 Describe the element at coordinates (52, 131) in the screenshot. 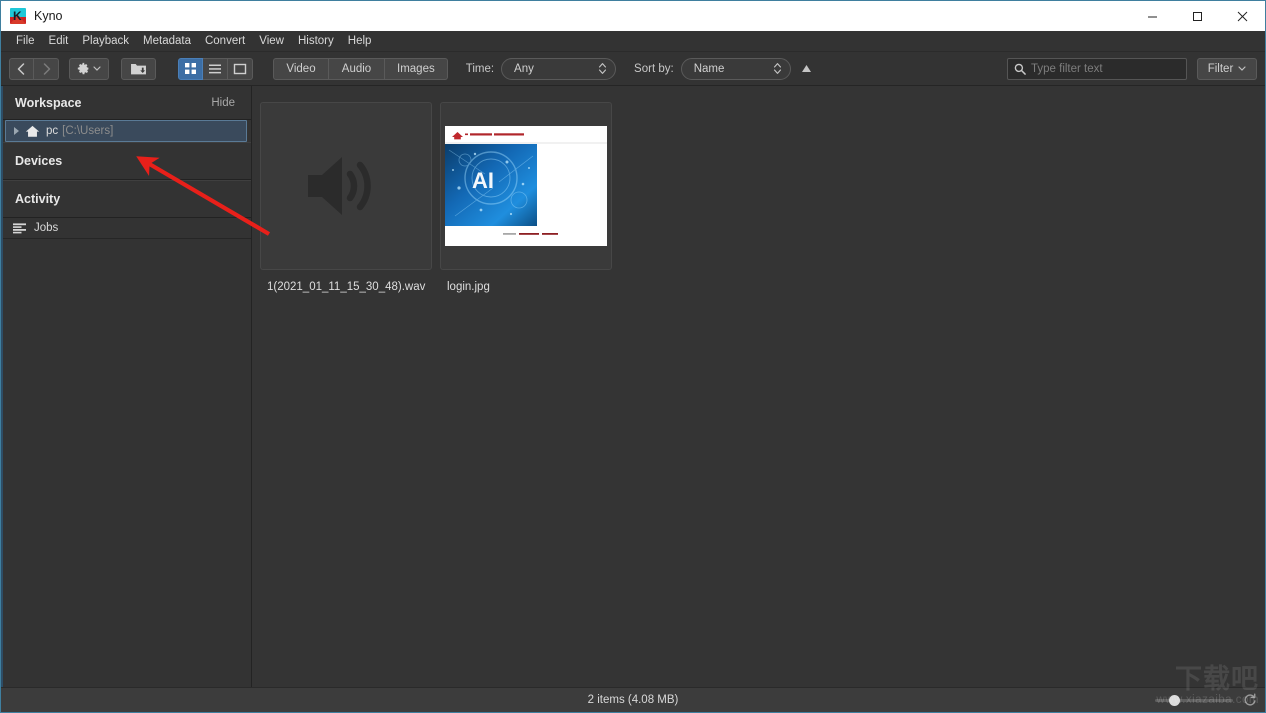

I see `sidebar-item-pc-name: pc` at that location.